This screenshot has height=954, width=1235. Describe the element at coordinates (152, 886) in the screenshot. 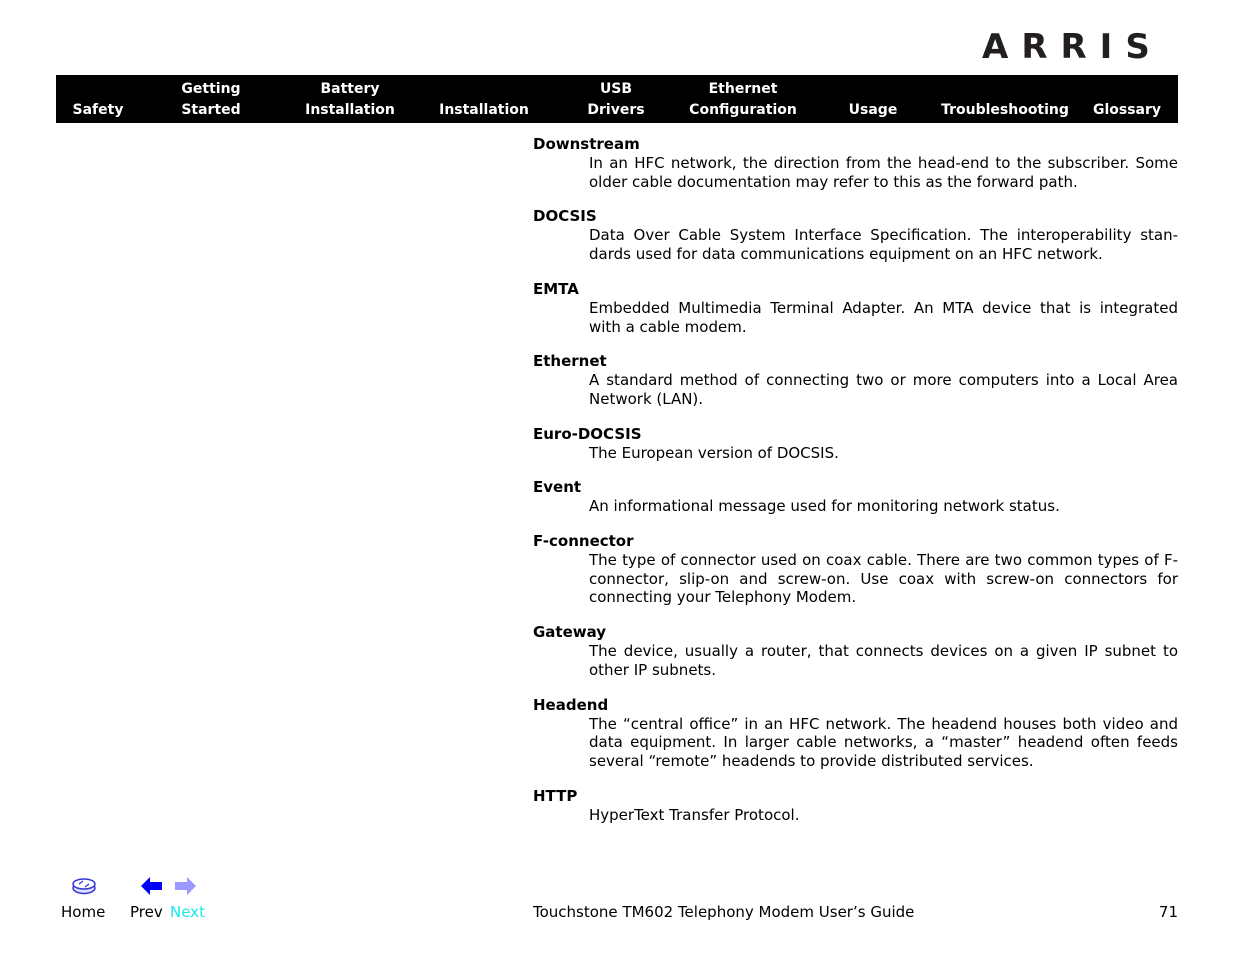

I see `arrow-left-icon` at that location.